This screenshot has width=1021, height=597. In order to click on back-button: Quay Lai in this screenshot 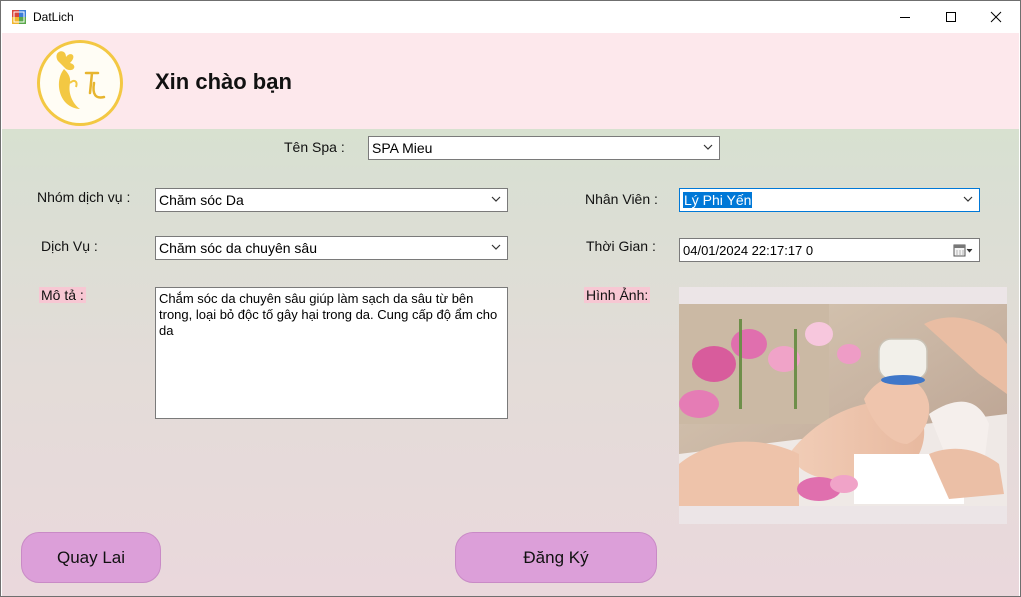, I will do `click(91, 557)`.